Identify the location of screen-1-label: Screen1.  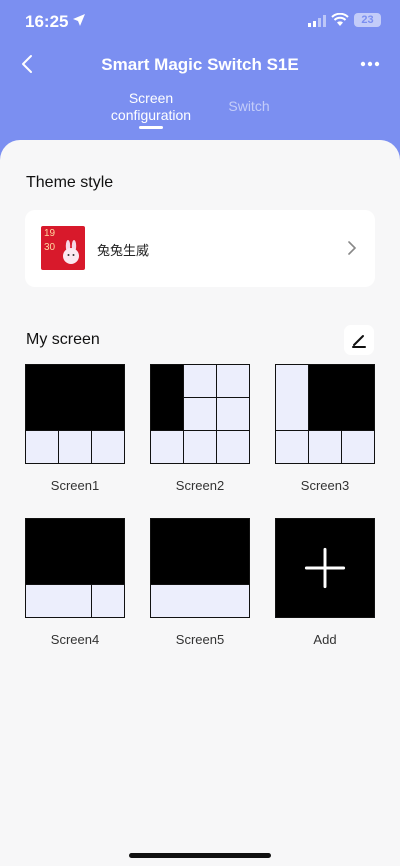
(75, 485).